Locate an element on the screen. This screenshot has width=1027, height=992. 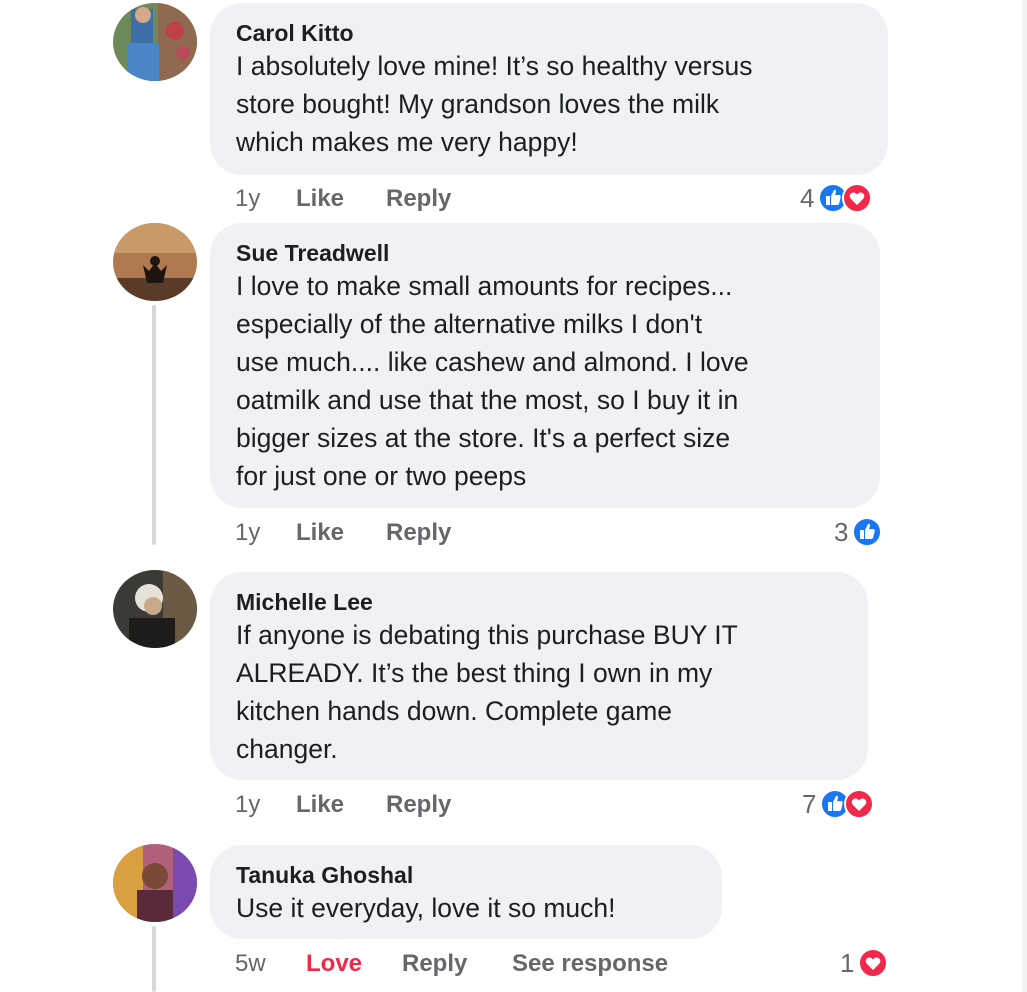
comment-timestamp: 5w is located at coordinates (270, 964).